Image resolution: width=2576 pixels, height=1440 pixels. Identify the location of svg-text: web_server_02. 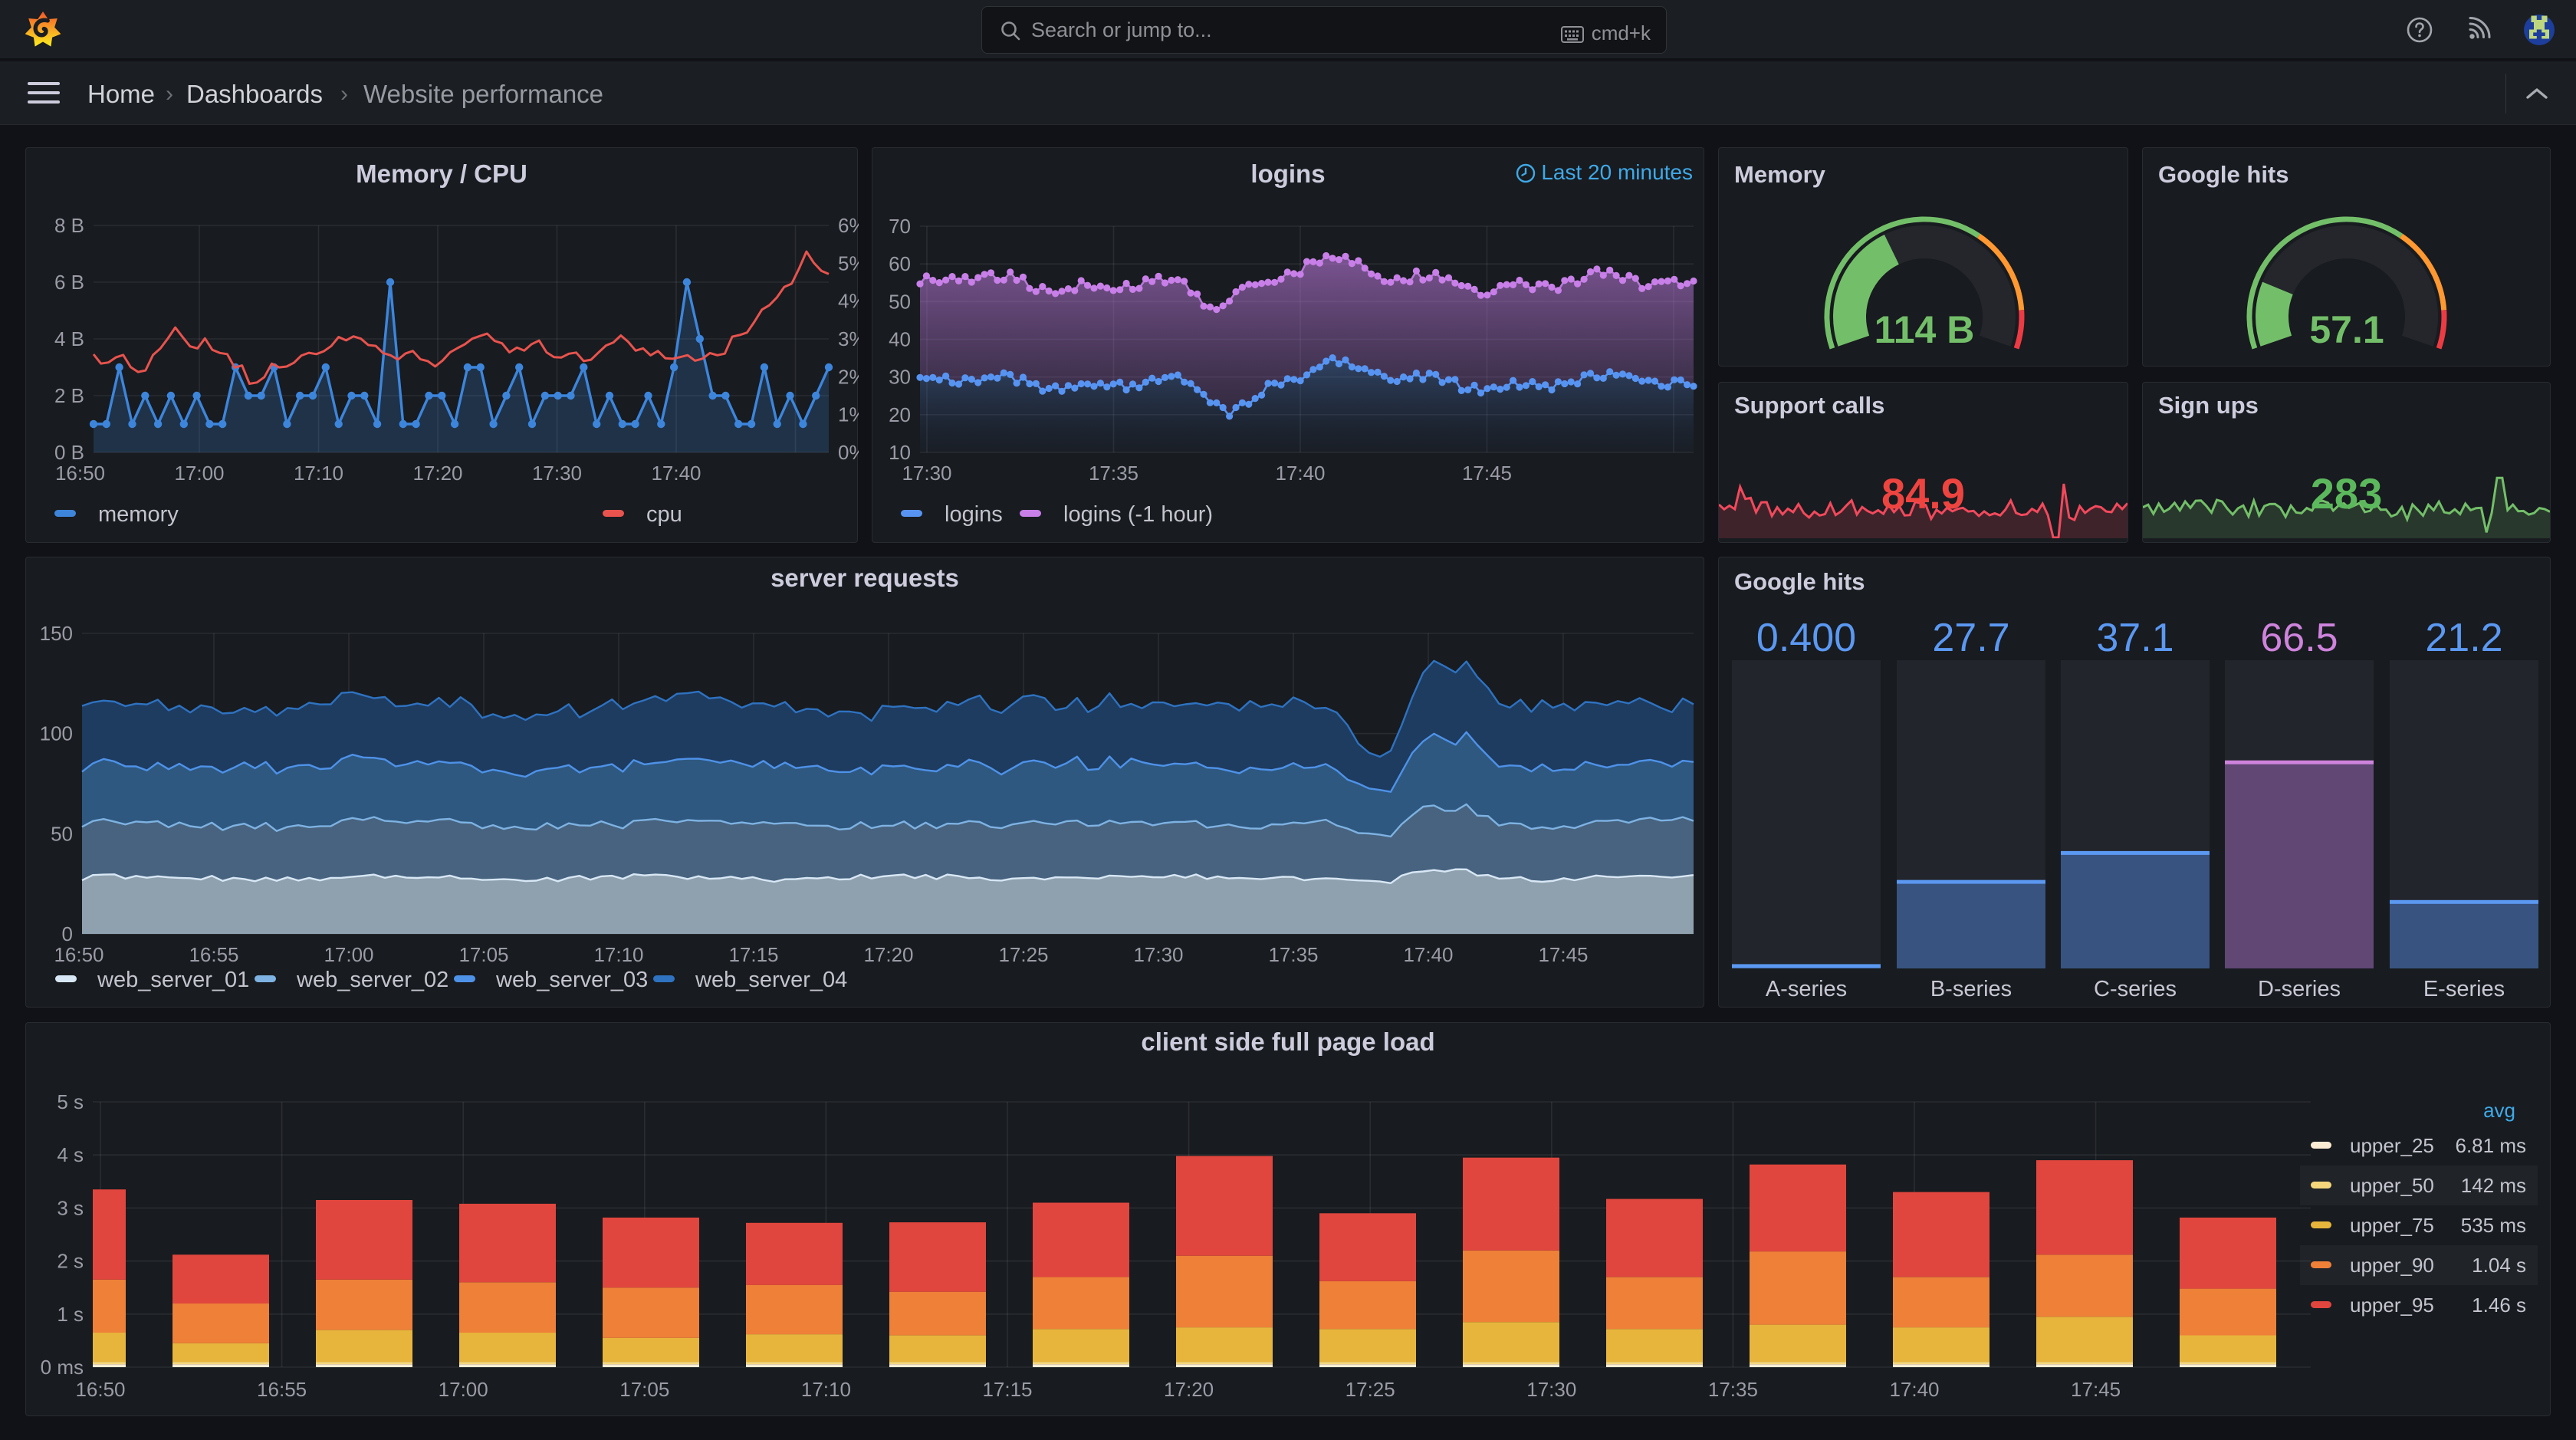
(373, 980).